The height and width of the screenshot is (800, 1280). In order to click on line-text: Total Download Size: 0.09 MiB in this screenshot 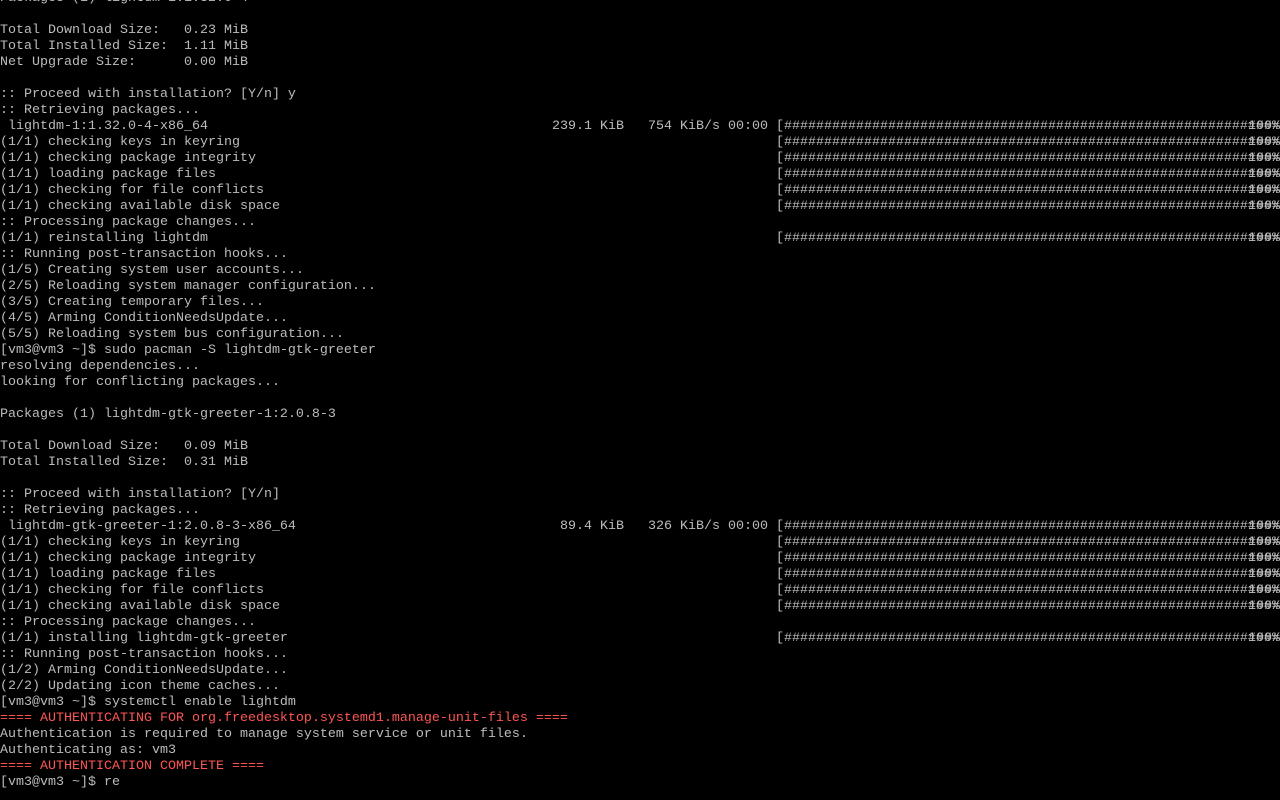, I will do `click(124, 446)`.